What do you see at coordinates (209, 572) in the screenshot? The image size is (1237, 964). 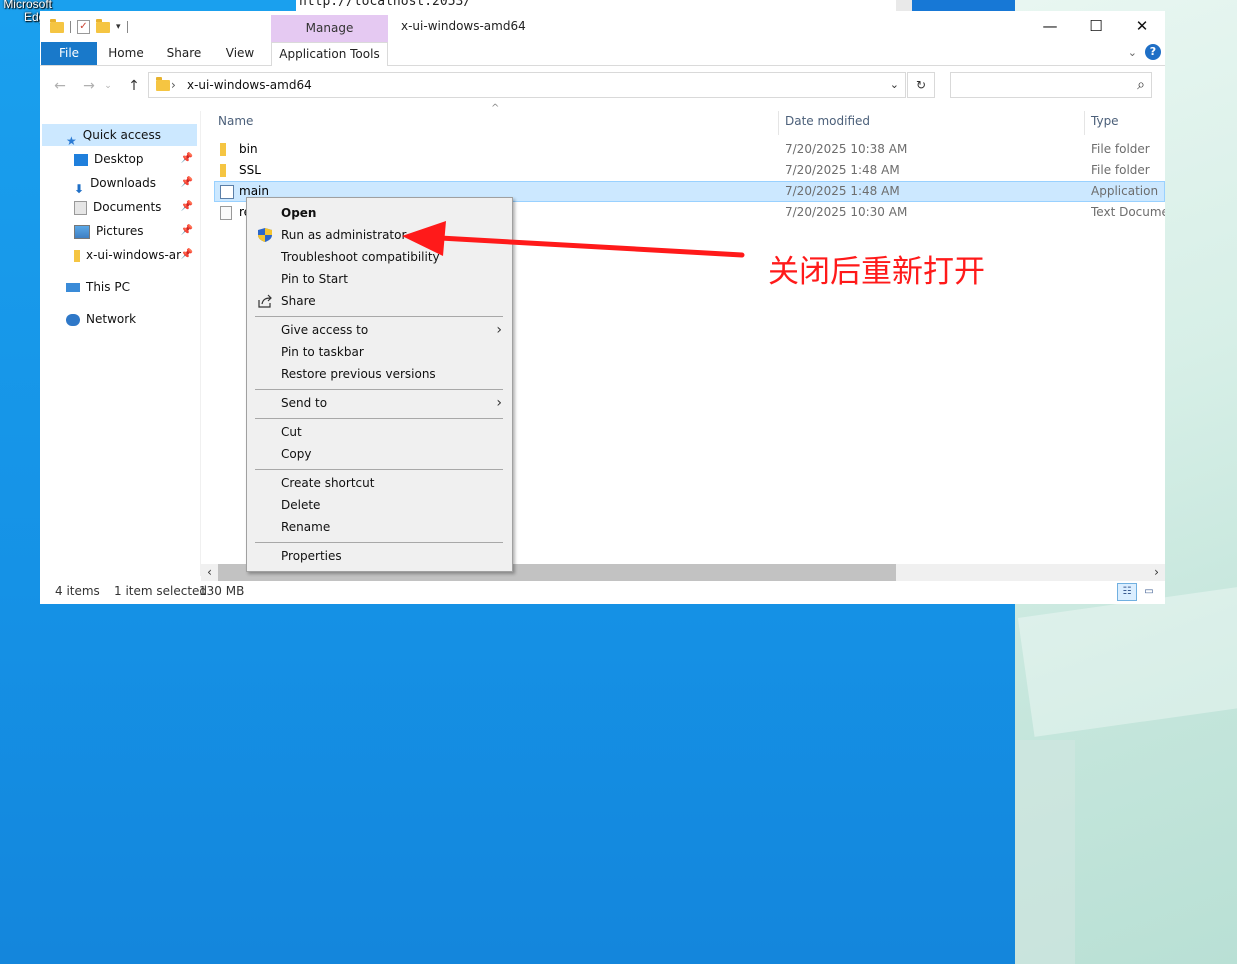 I see `scroll-left-icon: ‹` at bounding box center [209, 572].